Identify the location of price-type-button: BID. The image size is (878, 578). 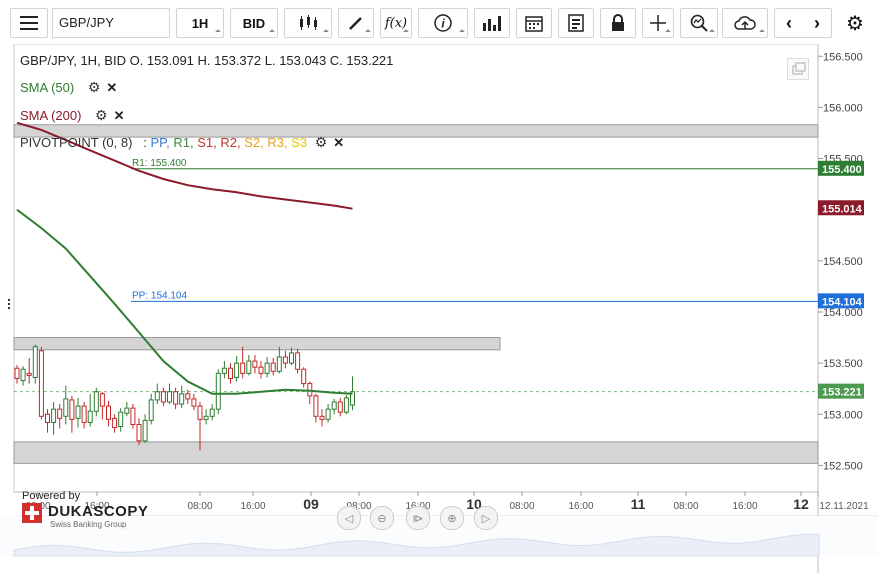
(254, 23).